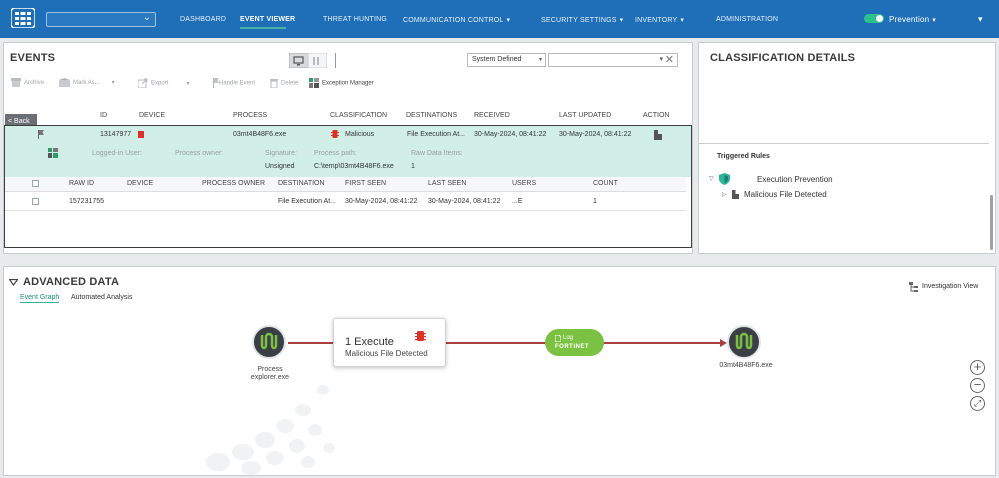 The height and width of the screenshot is (478, 999). I want to click on clear-icon: ✕, so click(669, 59).